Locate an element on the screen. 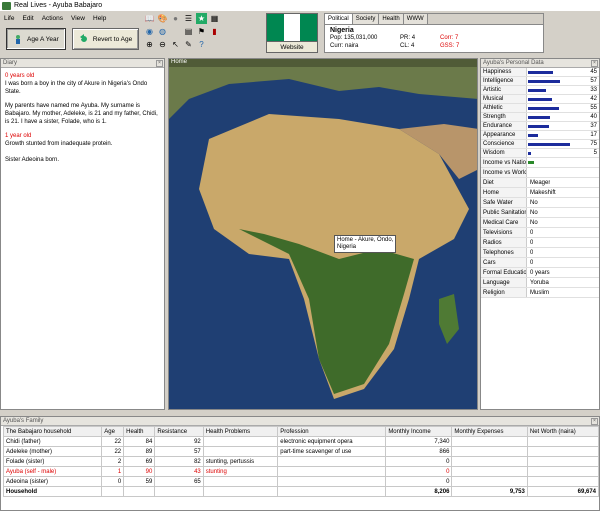 This screenshot has width=600, height=511. age-a-year-button: Age A Year is located at coordinates (36, 39).